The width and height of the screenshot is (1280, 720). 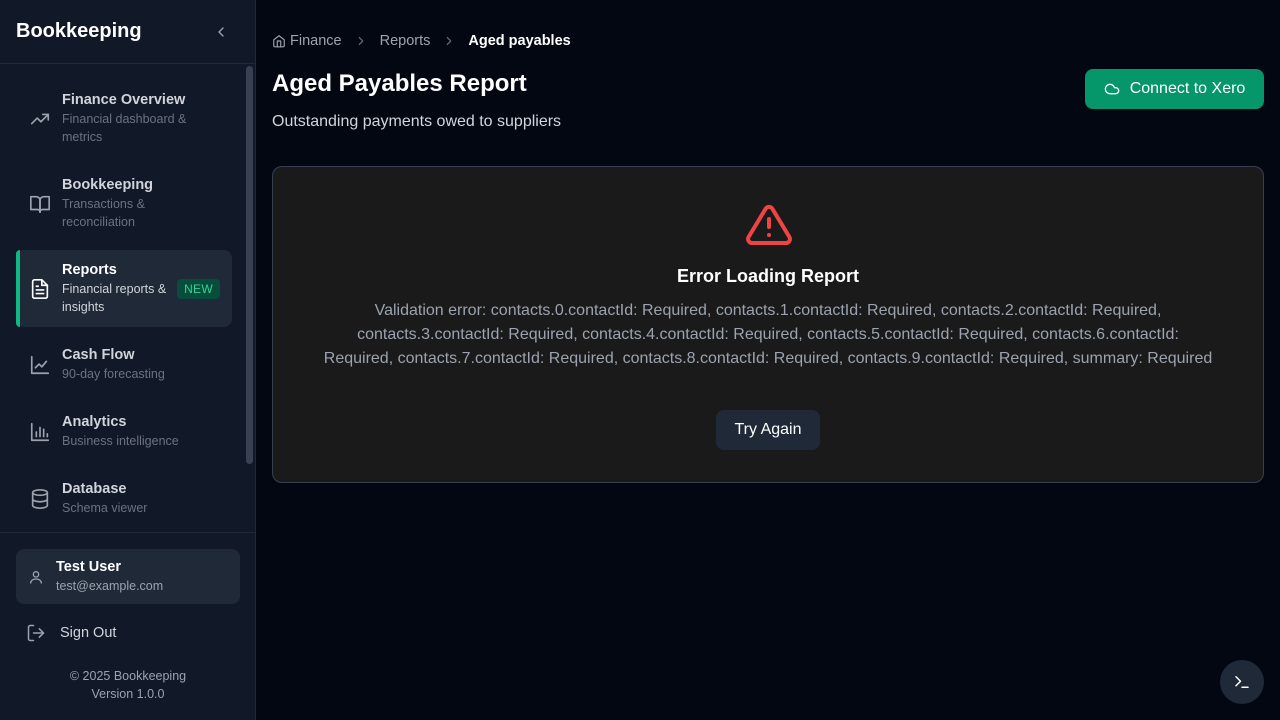 What do you see at coordinates (40, 432) in the screenshot?
I see `bar-chart-icon` at bounding box center [40, 432].